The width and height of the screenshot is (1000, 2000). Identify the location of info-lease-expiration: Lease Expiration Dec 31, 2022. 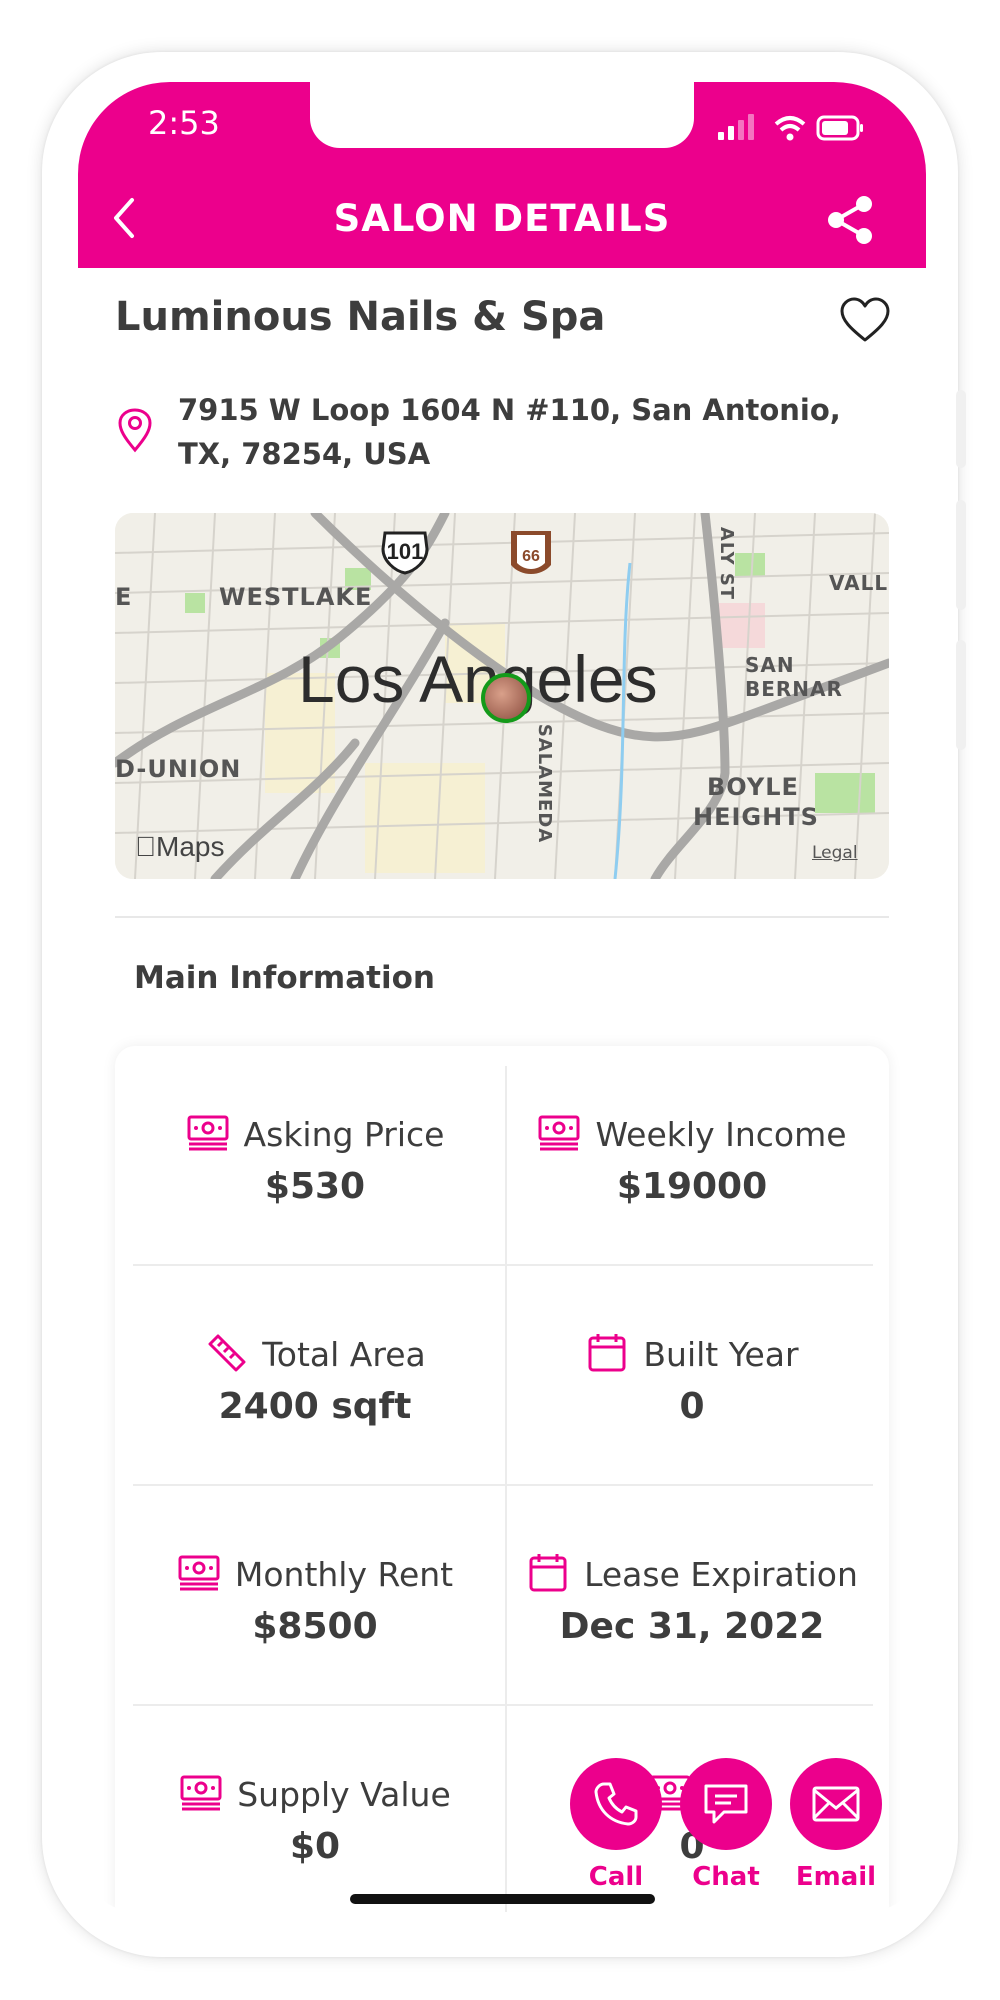
(692, 1596).